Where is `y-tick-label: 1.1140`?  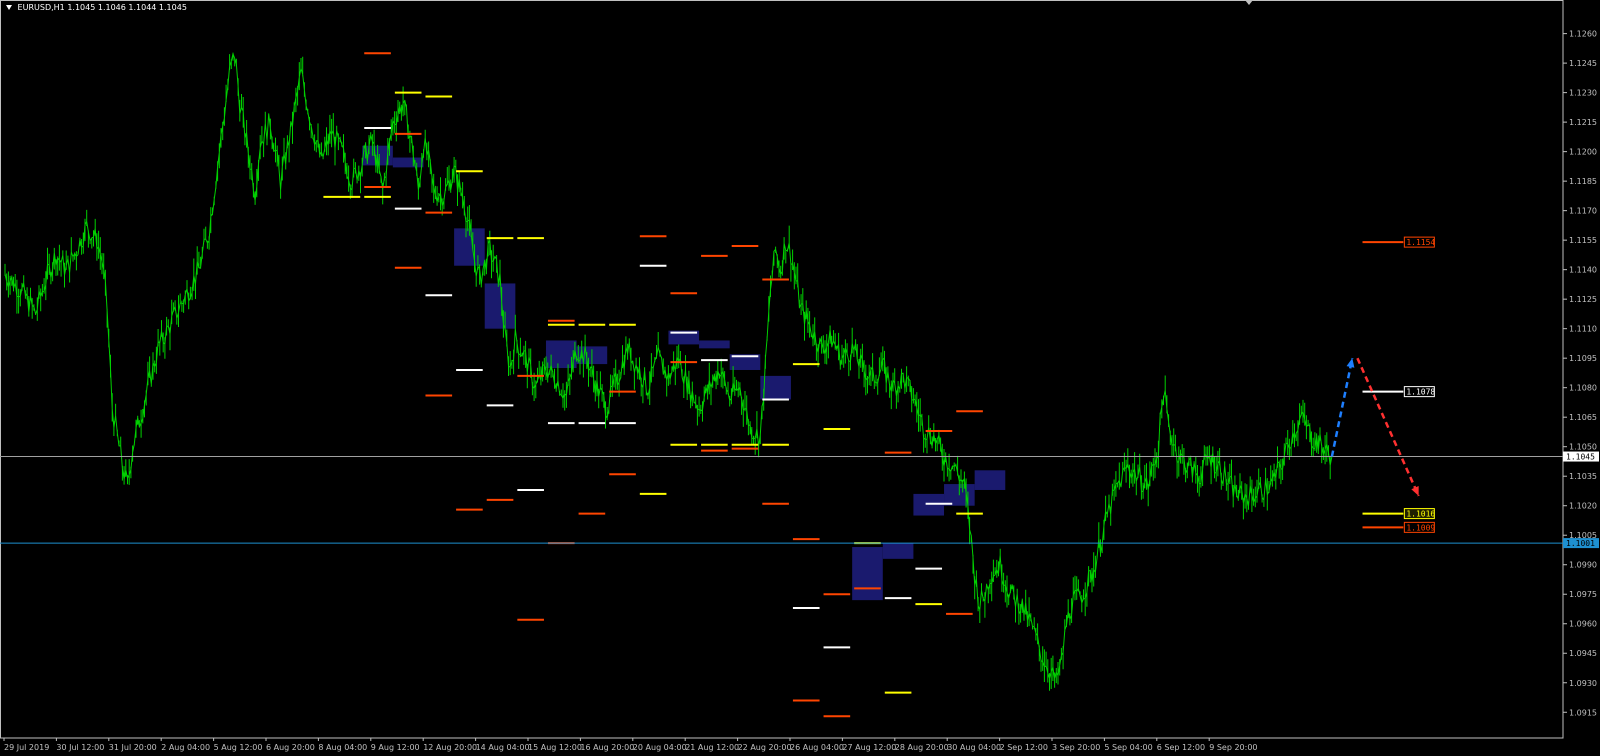 y-tick-label: 1.1140 is located at coordinates (1583, 270).